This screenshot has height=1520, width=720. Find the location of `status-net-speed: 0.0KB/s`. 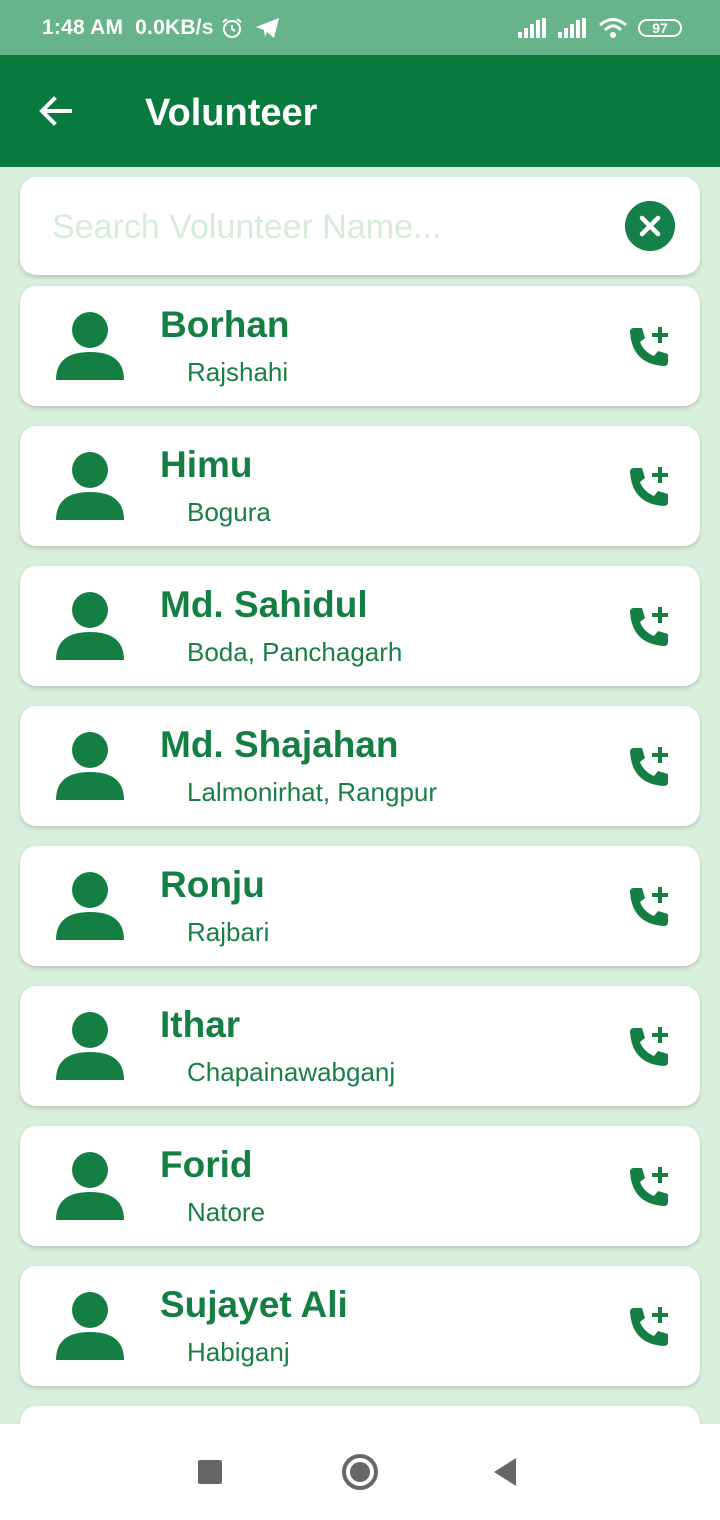

status-net-speed: 0.0KB/s is located at coordinates (174, 27).